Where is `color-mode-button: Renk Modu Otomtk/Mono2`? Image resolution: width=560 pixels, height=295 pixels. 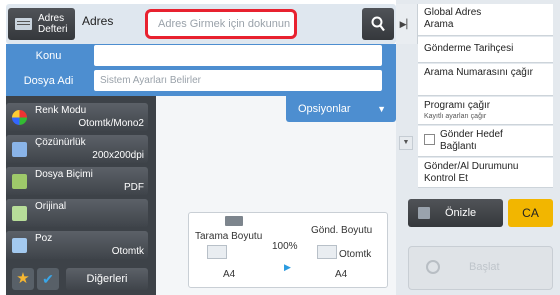 color-mode-button: Renk Modu Otomtk/Mono2 is located at coordinates (77, 117).